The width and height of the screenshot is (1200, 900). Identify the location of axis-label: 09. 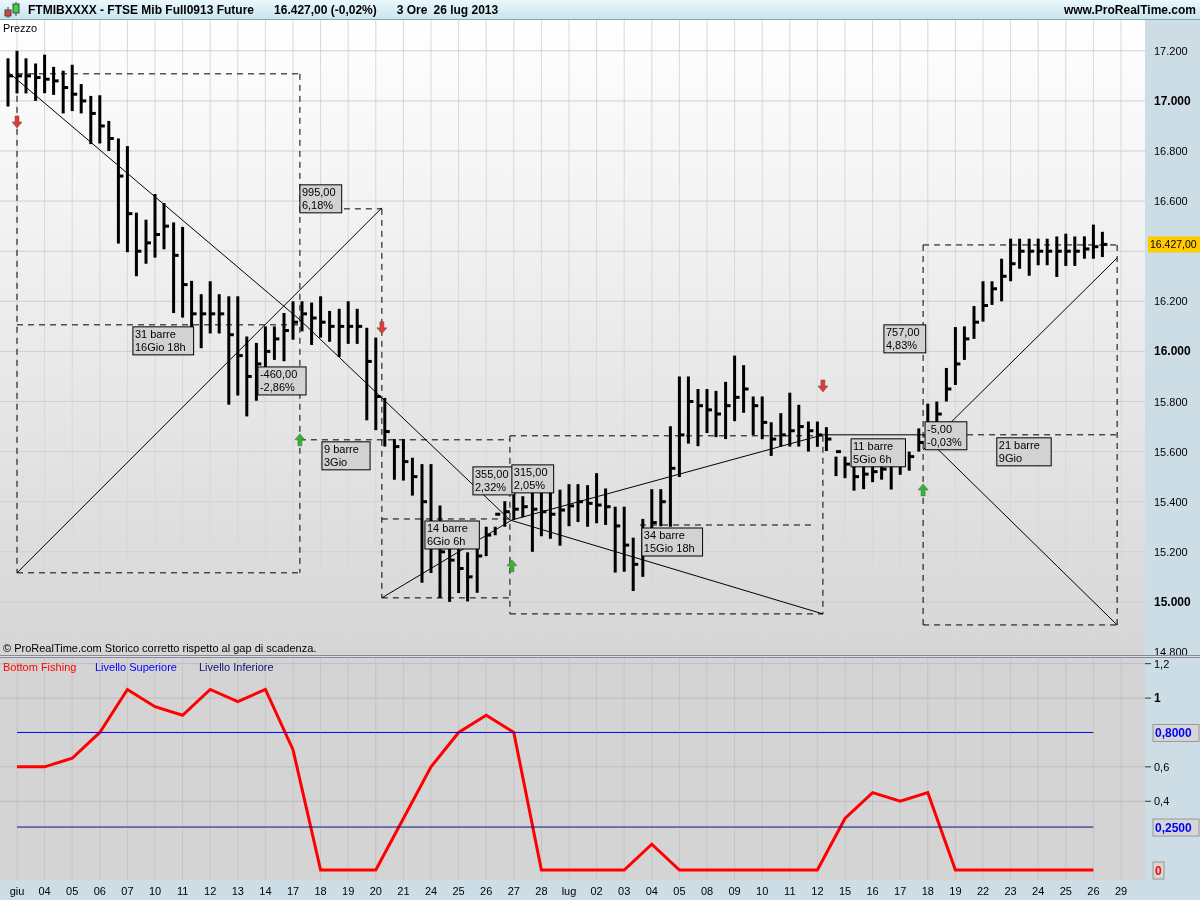
(734, 891).